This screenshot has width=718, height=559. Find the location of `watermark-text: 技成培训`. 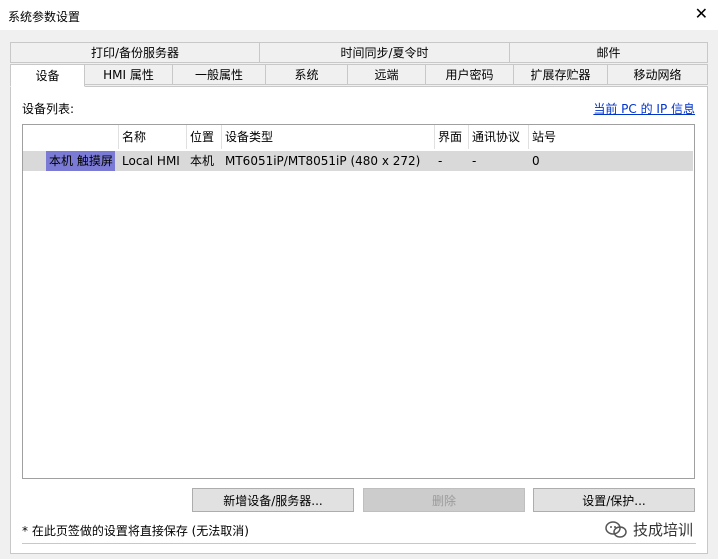

watermark-text: 技成培训 is located at coordinates (662, 530).